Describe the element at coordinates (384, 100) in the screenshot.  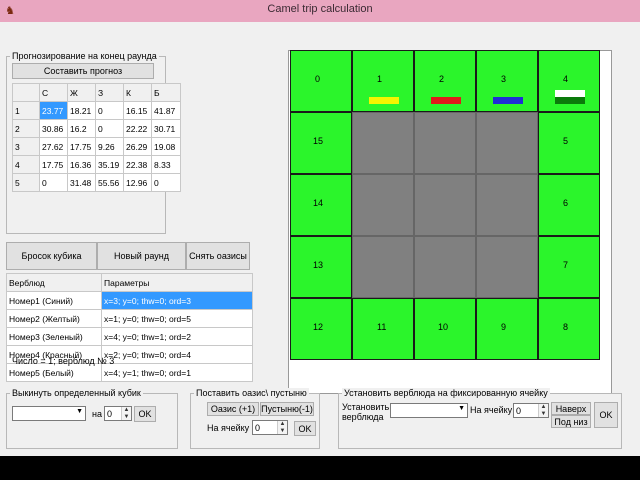
I see `yellow-camel` at that location.